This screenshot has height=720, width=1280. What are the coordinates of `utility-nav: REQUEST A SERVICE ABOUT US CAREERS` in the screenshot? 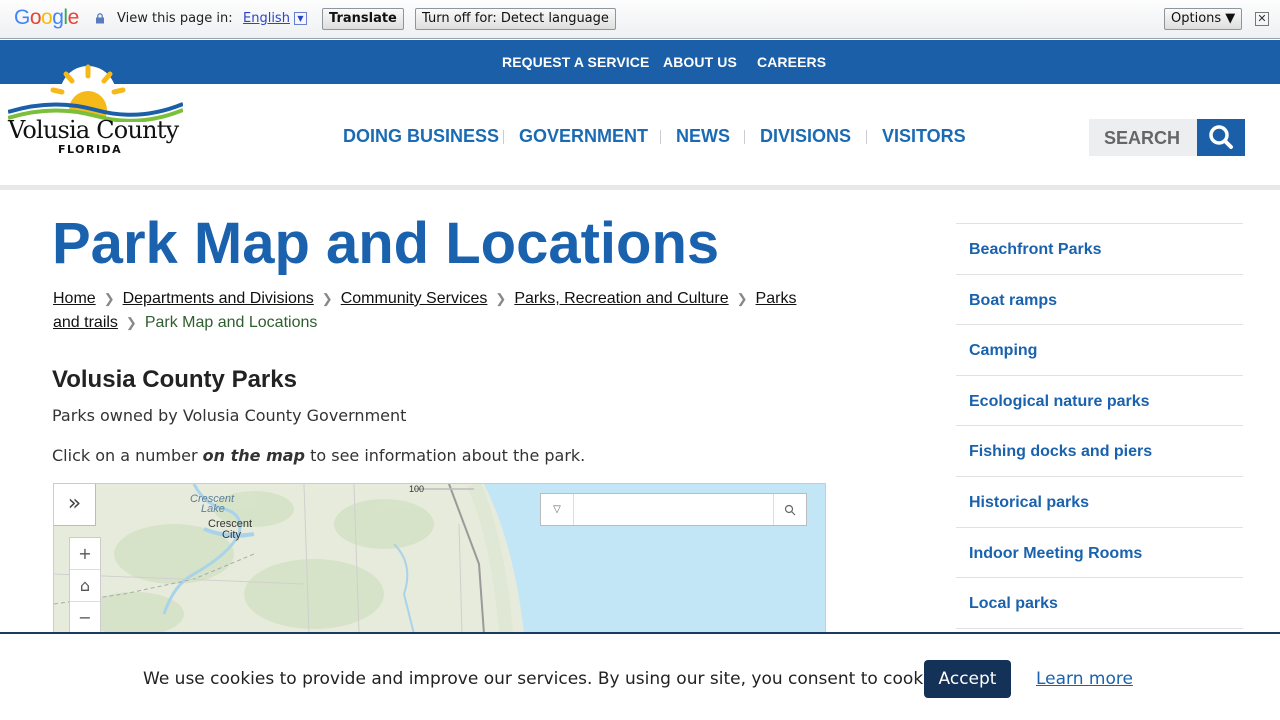 It's located at (640, 62).